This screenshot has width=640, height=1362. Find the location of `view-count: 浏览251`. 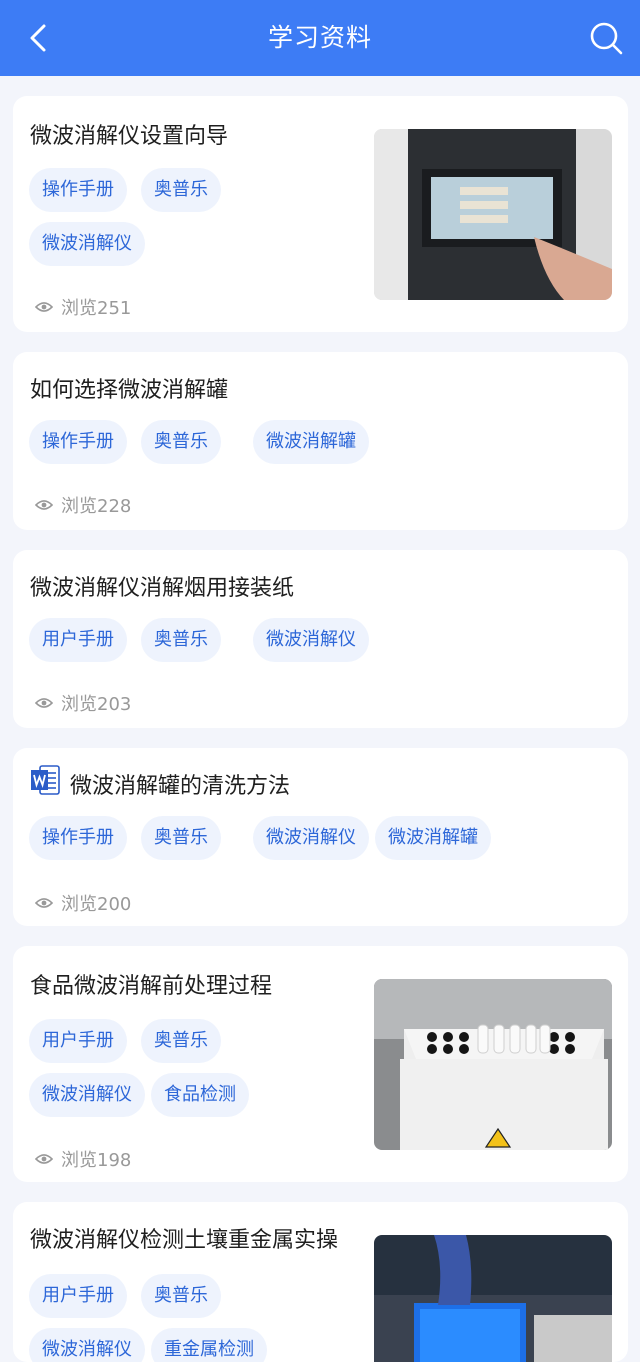

view-count: 浏览251 is located at coordinates (83, 307).